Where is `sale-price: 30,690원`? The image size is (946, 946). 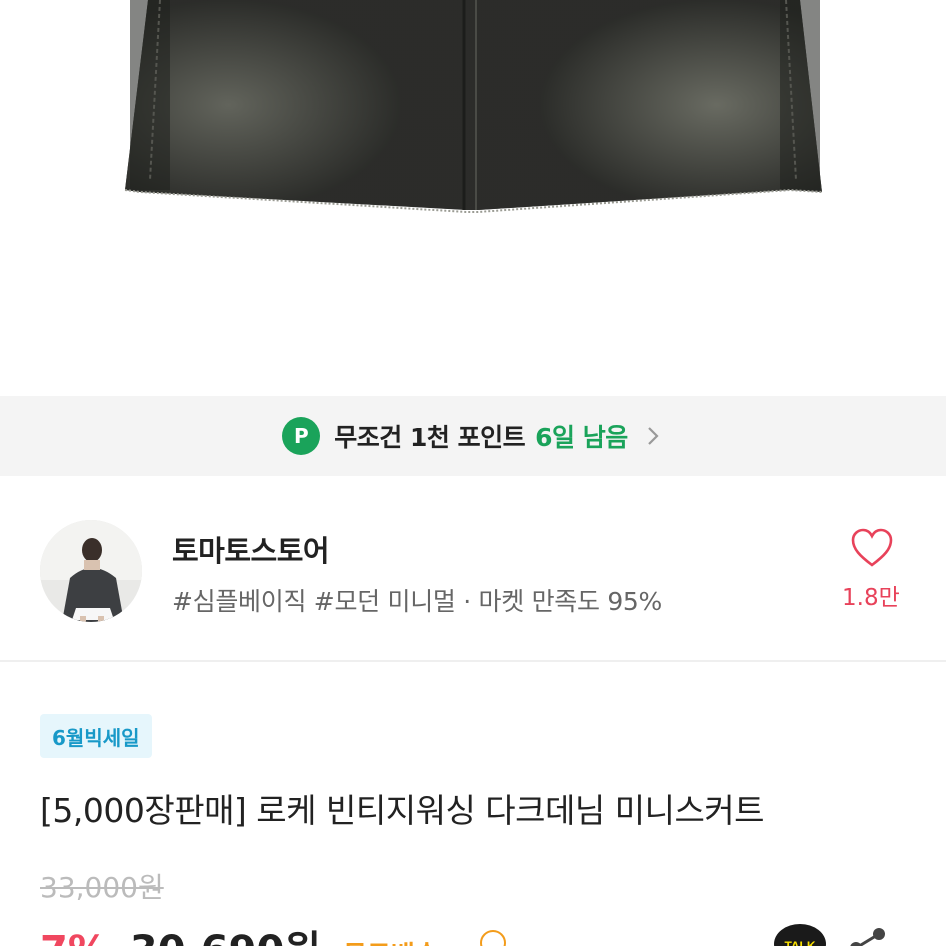
sale-price: 30,690원 is located at coordinates (225, 932).